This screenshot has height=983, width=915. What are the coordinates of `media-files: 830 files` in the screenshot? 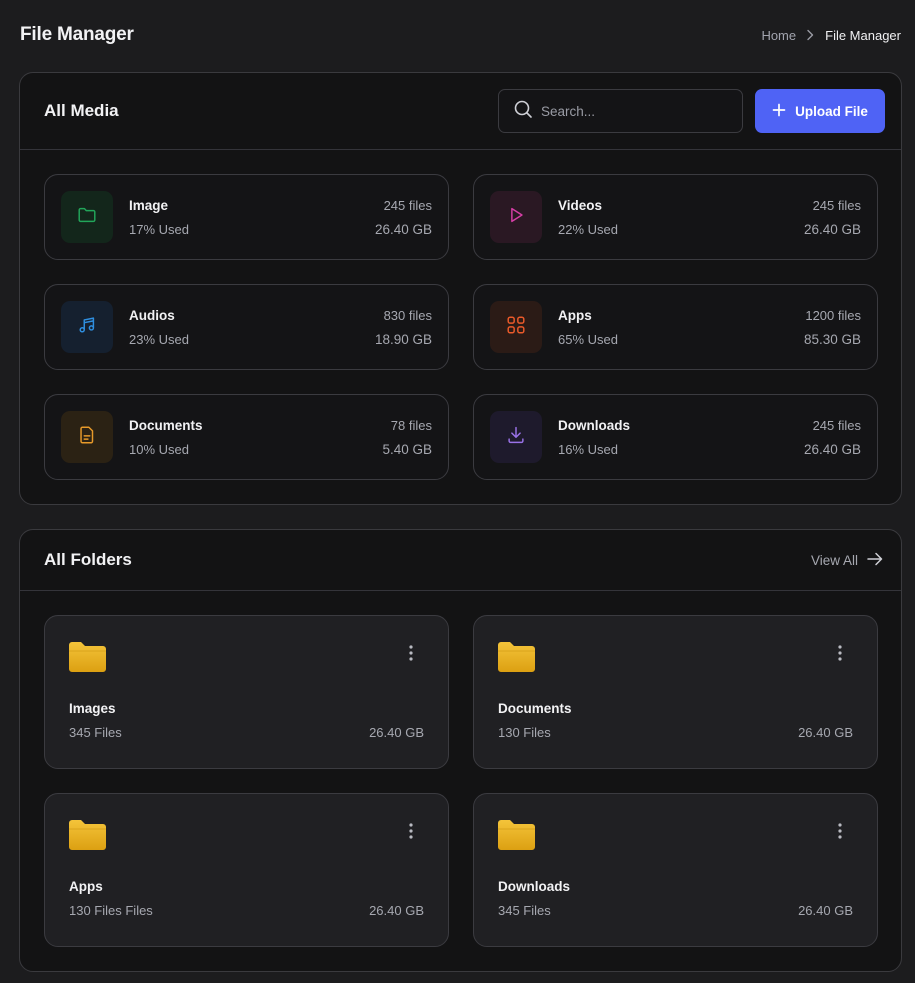 It's located at (407, 315).